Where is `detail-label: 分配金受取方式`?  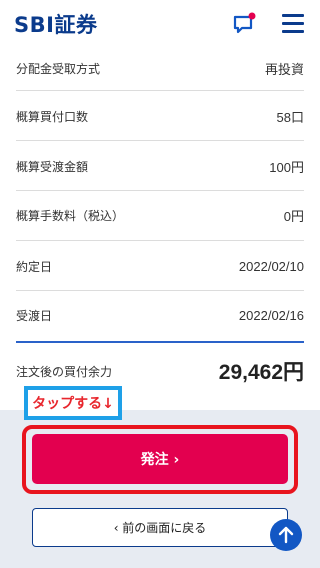
detail-label: 分配金受取方式 is located at coordinates (58, 68).